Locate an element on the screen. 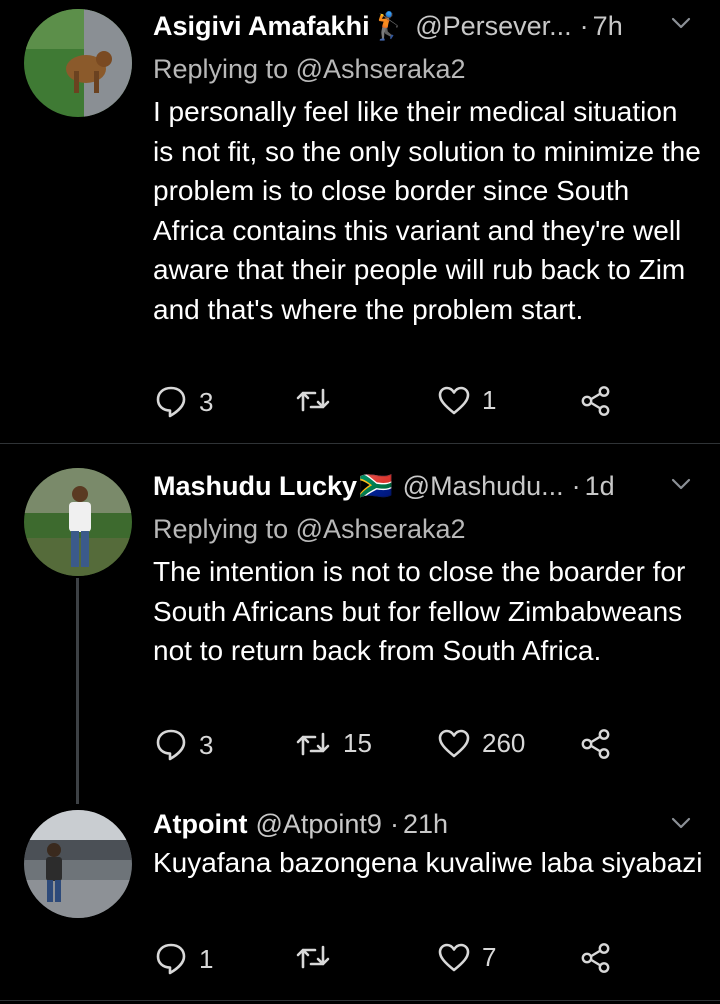  like-button: 1 is located at coordinates (467, 400).